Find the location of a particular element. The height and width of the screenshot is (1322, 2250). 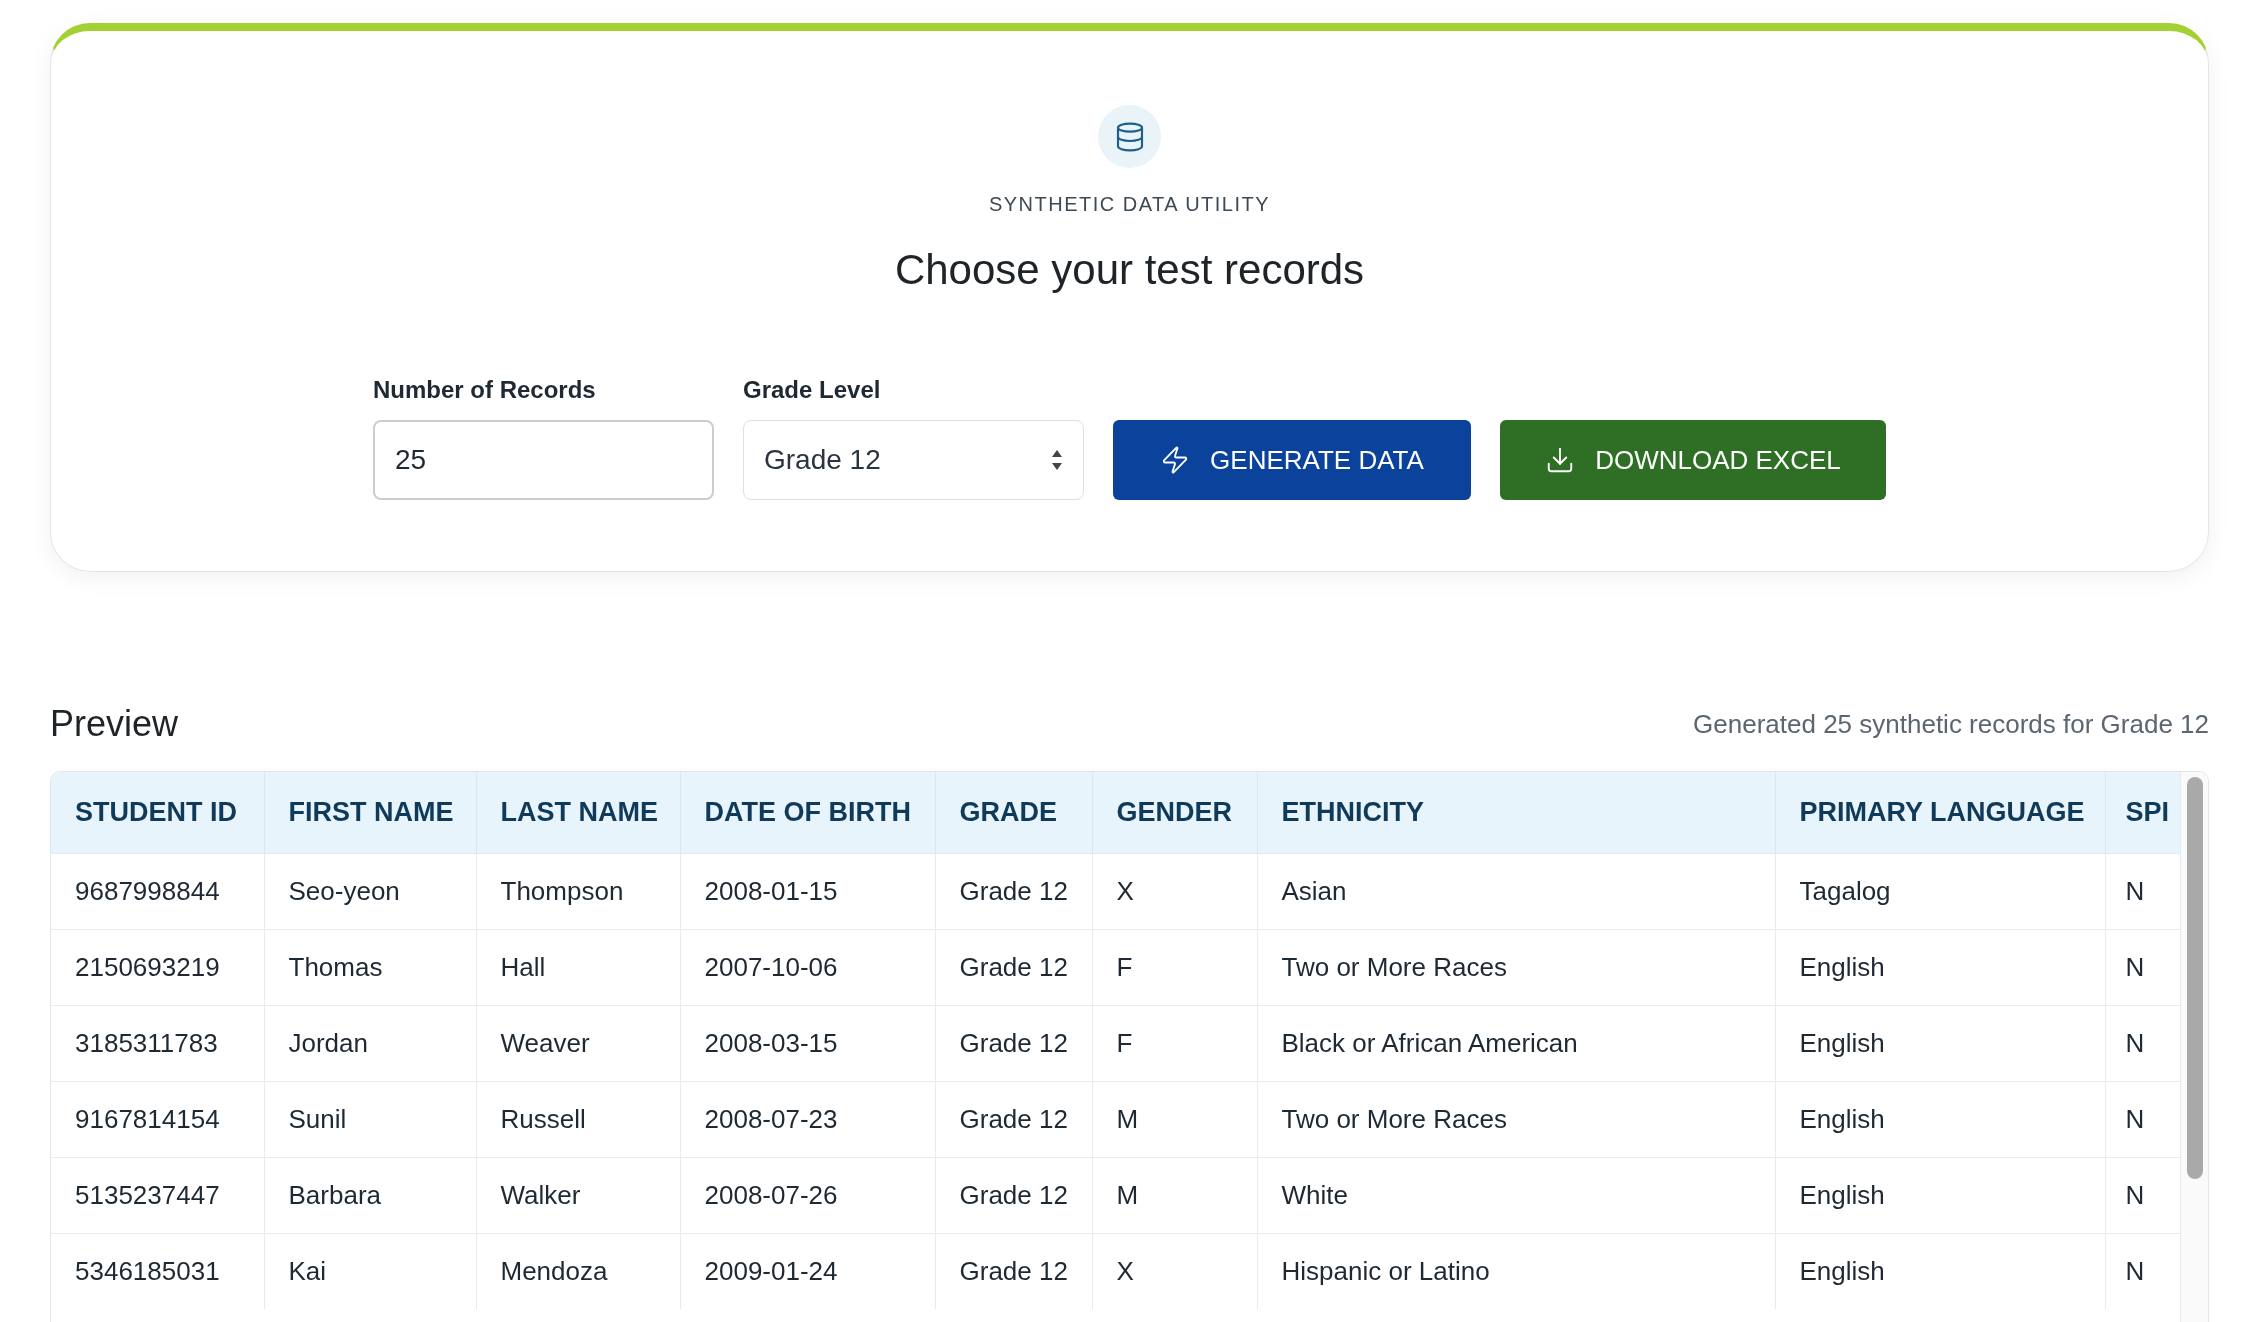

table-cell: 5346185031 is located at coordinates (157, 1271).